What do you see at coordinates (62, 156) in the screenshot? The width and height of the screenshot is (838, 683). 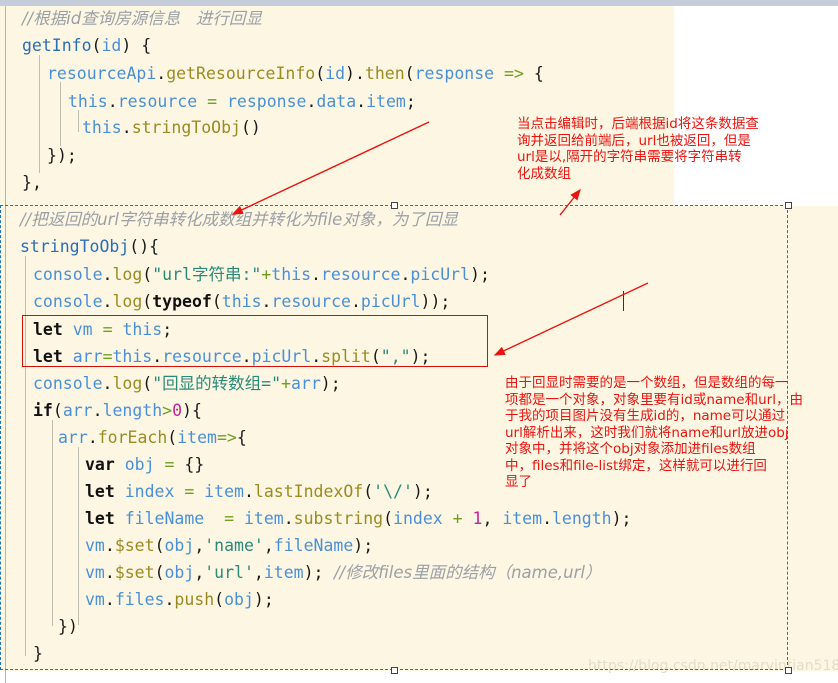 I see `code-line: });` at bounding box center [62, 156].